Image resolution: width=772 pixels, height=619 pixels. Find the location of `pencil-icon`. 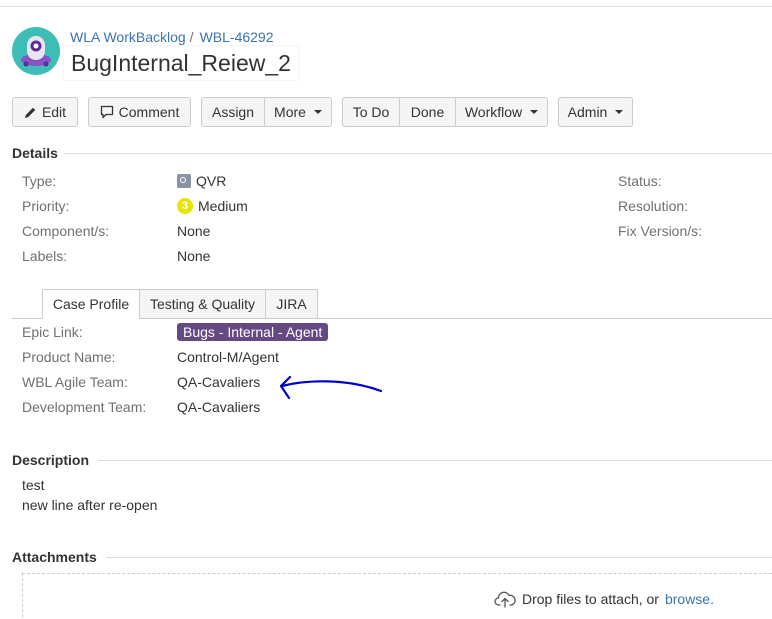

pencil-icon is located at coordinates (30, 112).